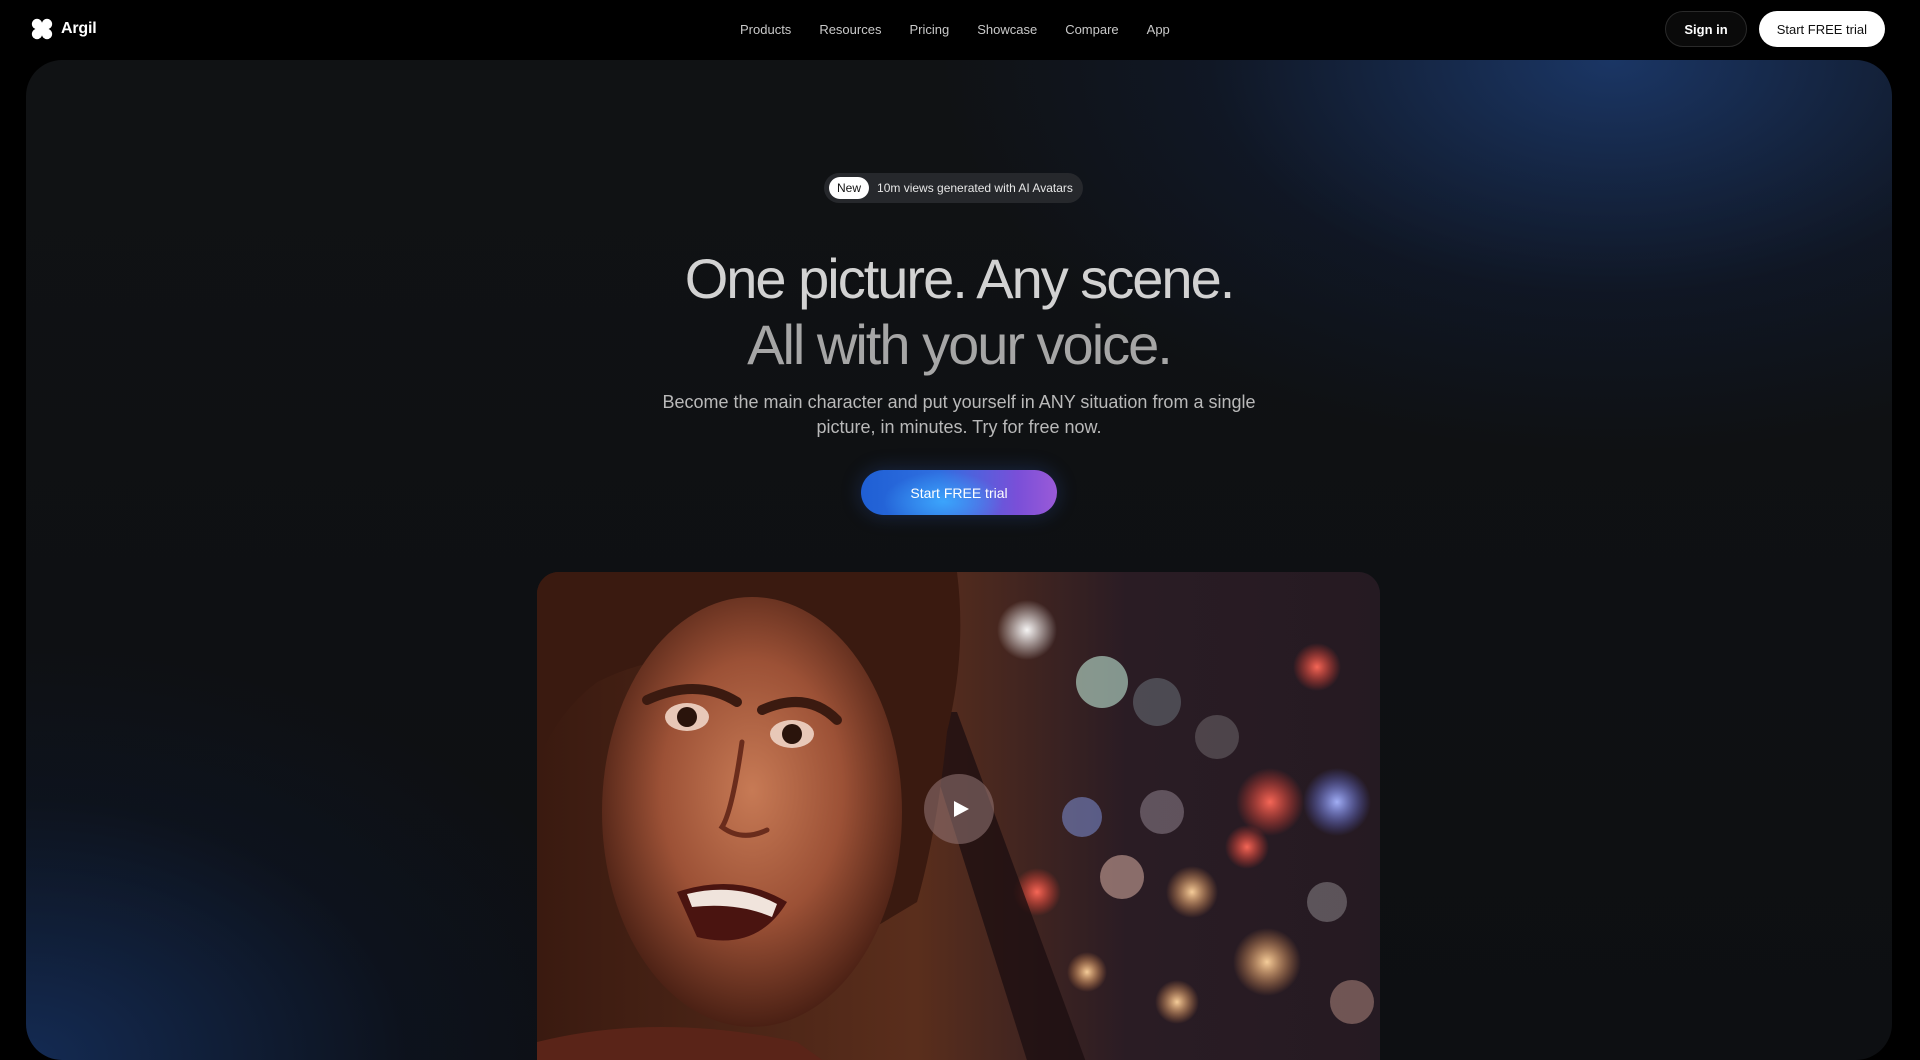 The height and width of the screenshot is (1060, 1920). I want to click on play-button, so click(959, 809).